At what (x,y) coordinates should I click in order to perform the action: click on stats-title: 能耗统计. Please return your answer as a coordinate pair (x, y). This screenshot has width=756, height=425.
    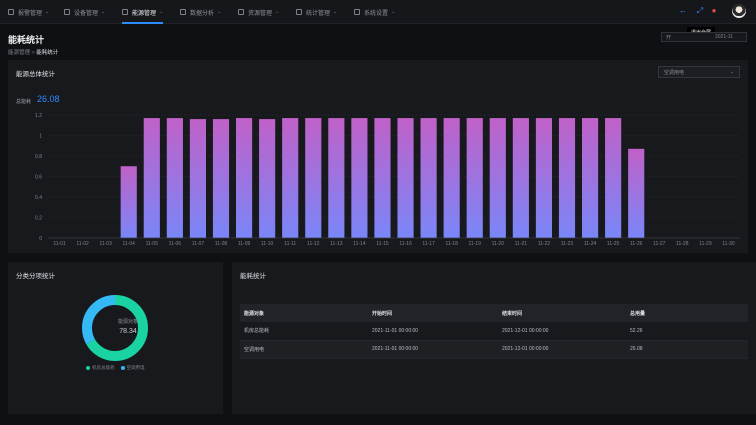
    Looking at the image, I should click on (253, 276).